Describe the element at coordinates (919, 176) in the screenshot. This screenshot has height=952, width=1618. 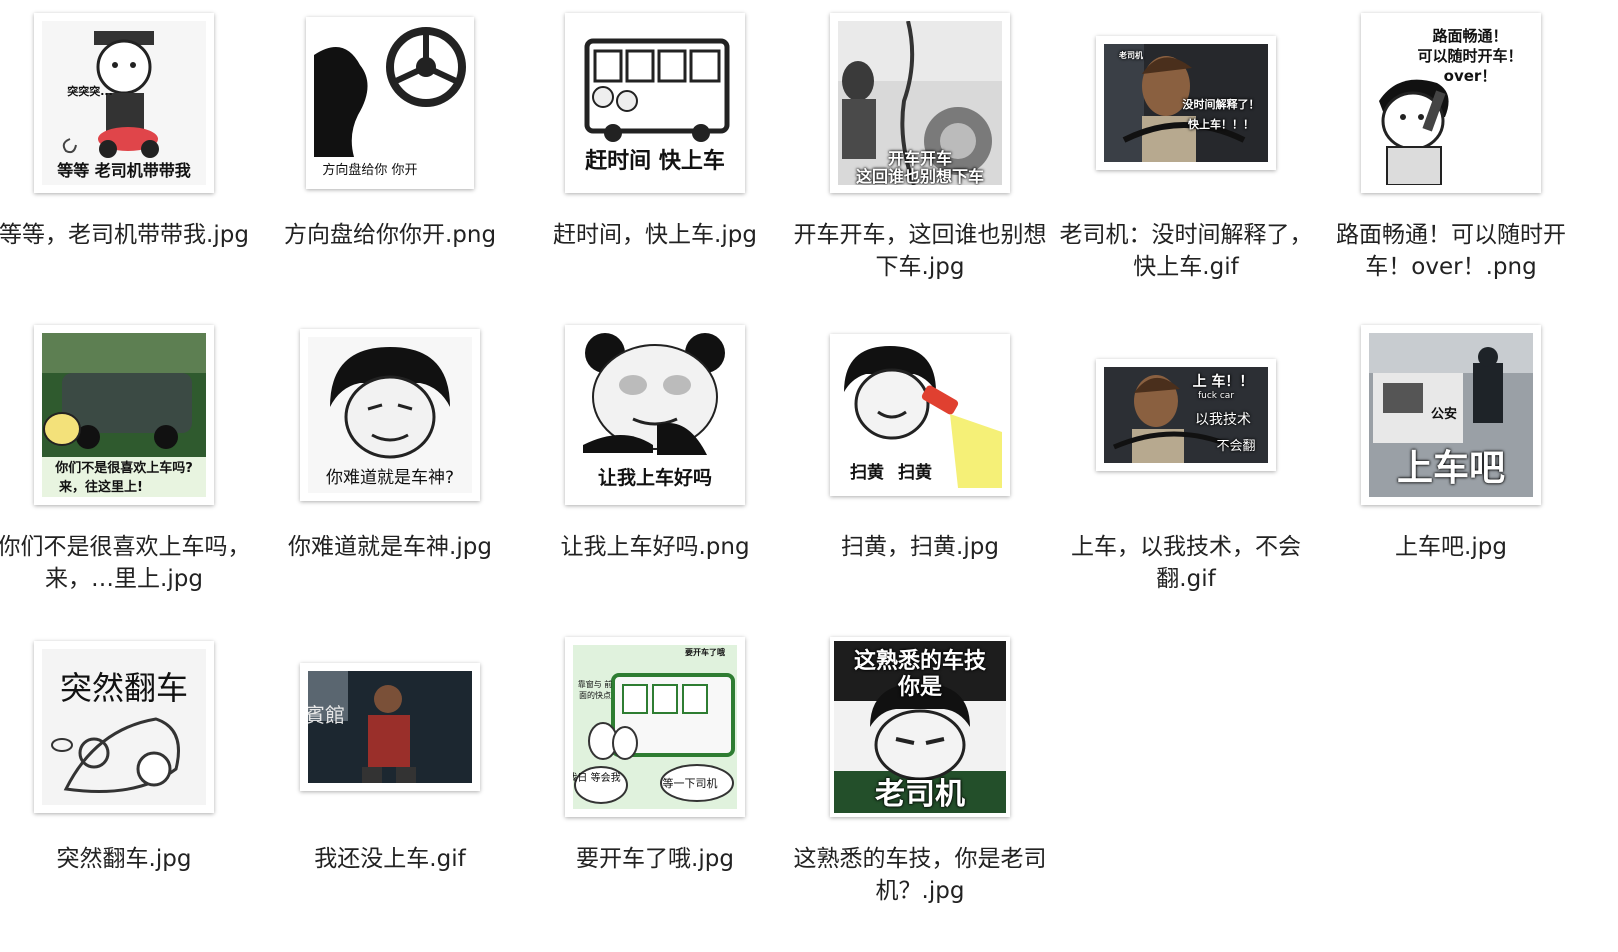
I see `meme-caption: 这回谁也别想下车` at that location.